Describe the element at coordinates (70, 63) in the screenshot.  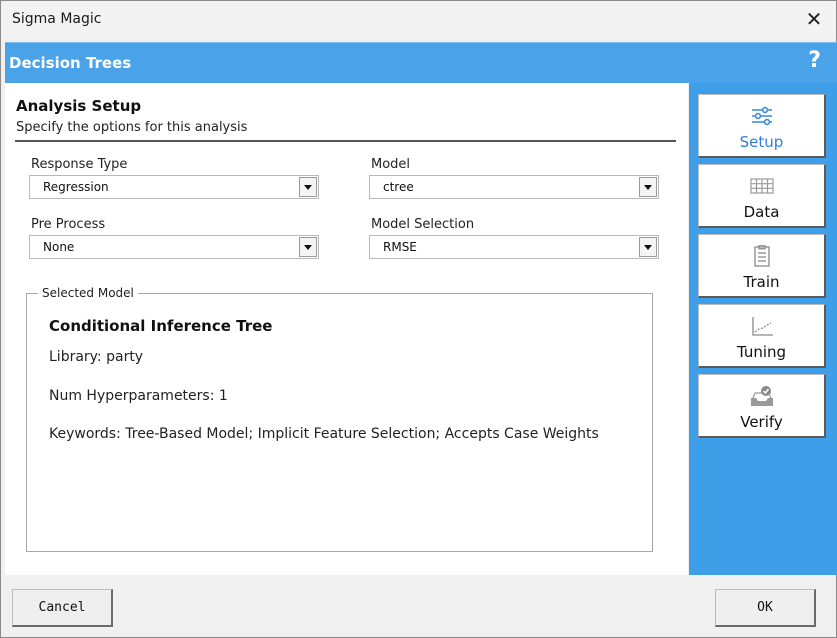
I see `page-title: Decision Trees` at that location.